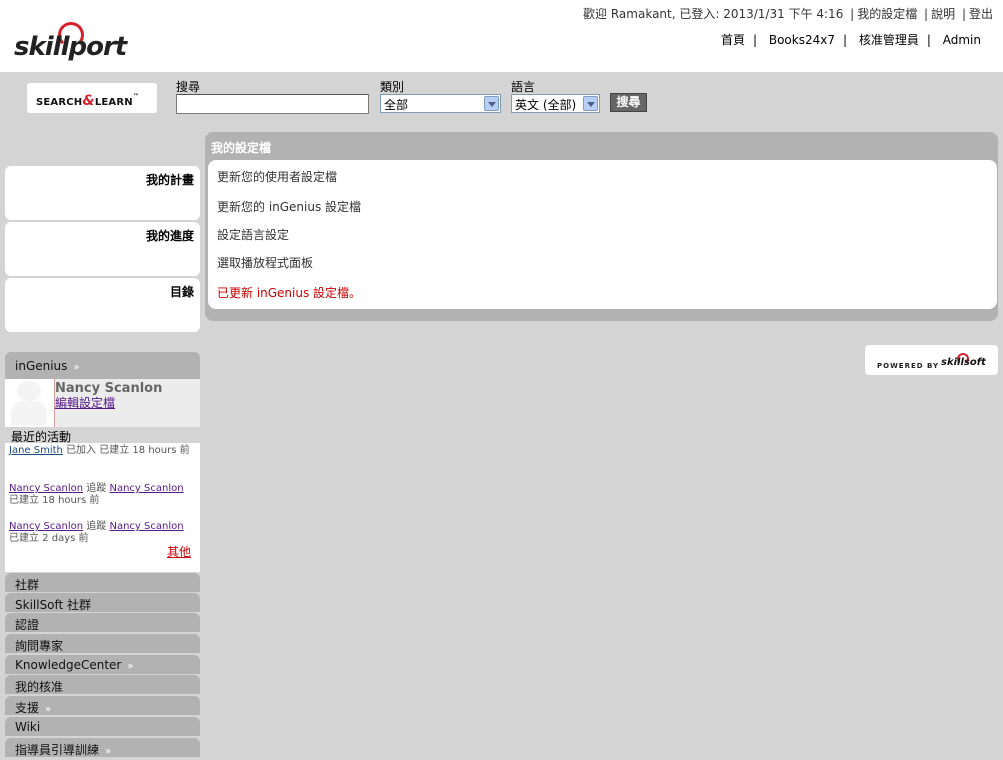 Image resolution: width=1003 pixels, height=760 pixels. I want to click on skillport-logo: skillport, so click(70, 44).